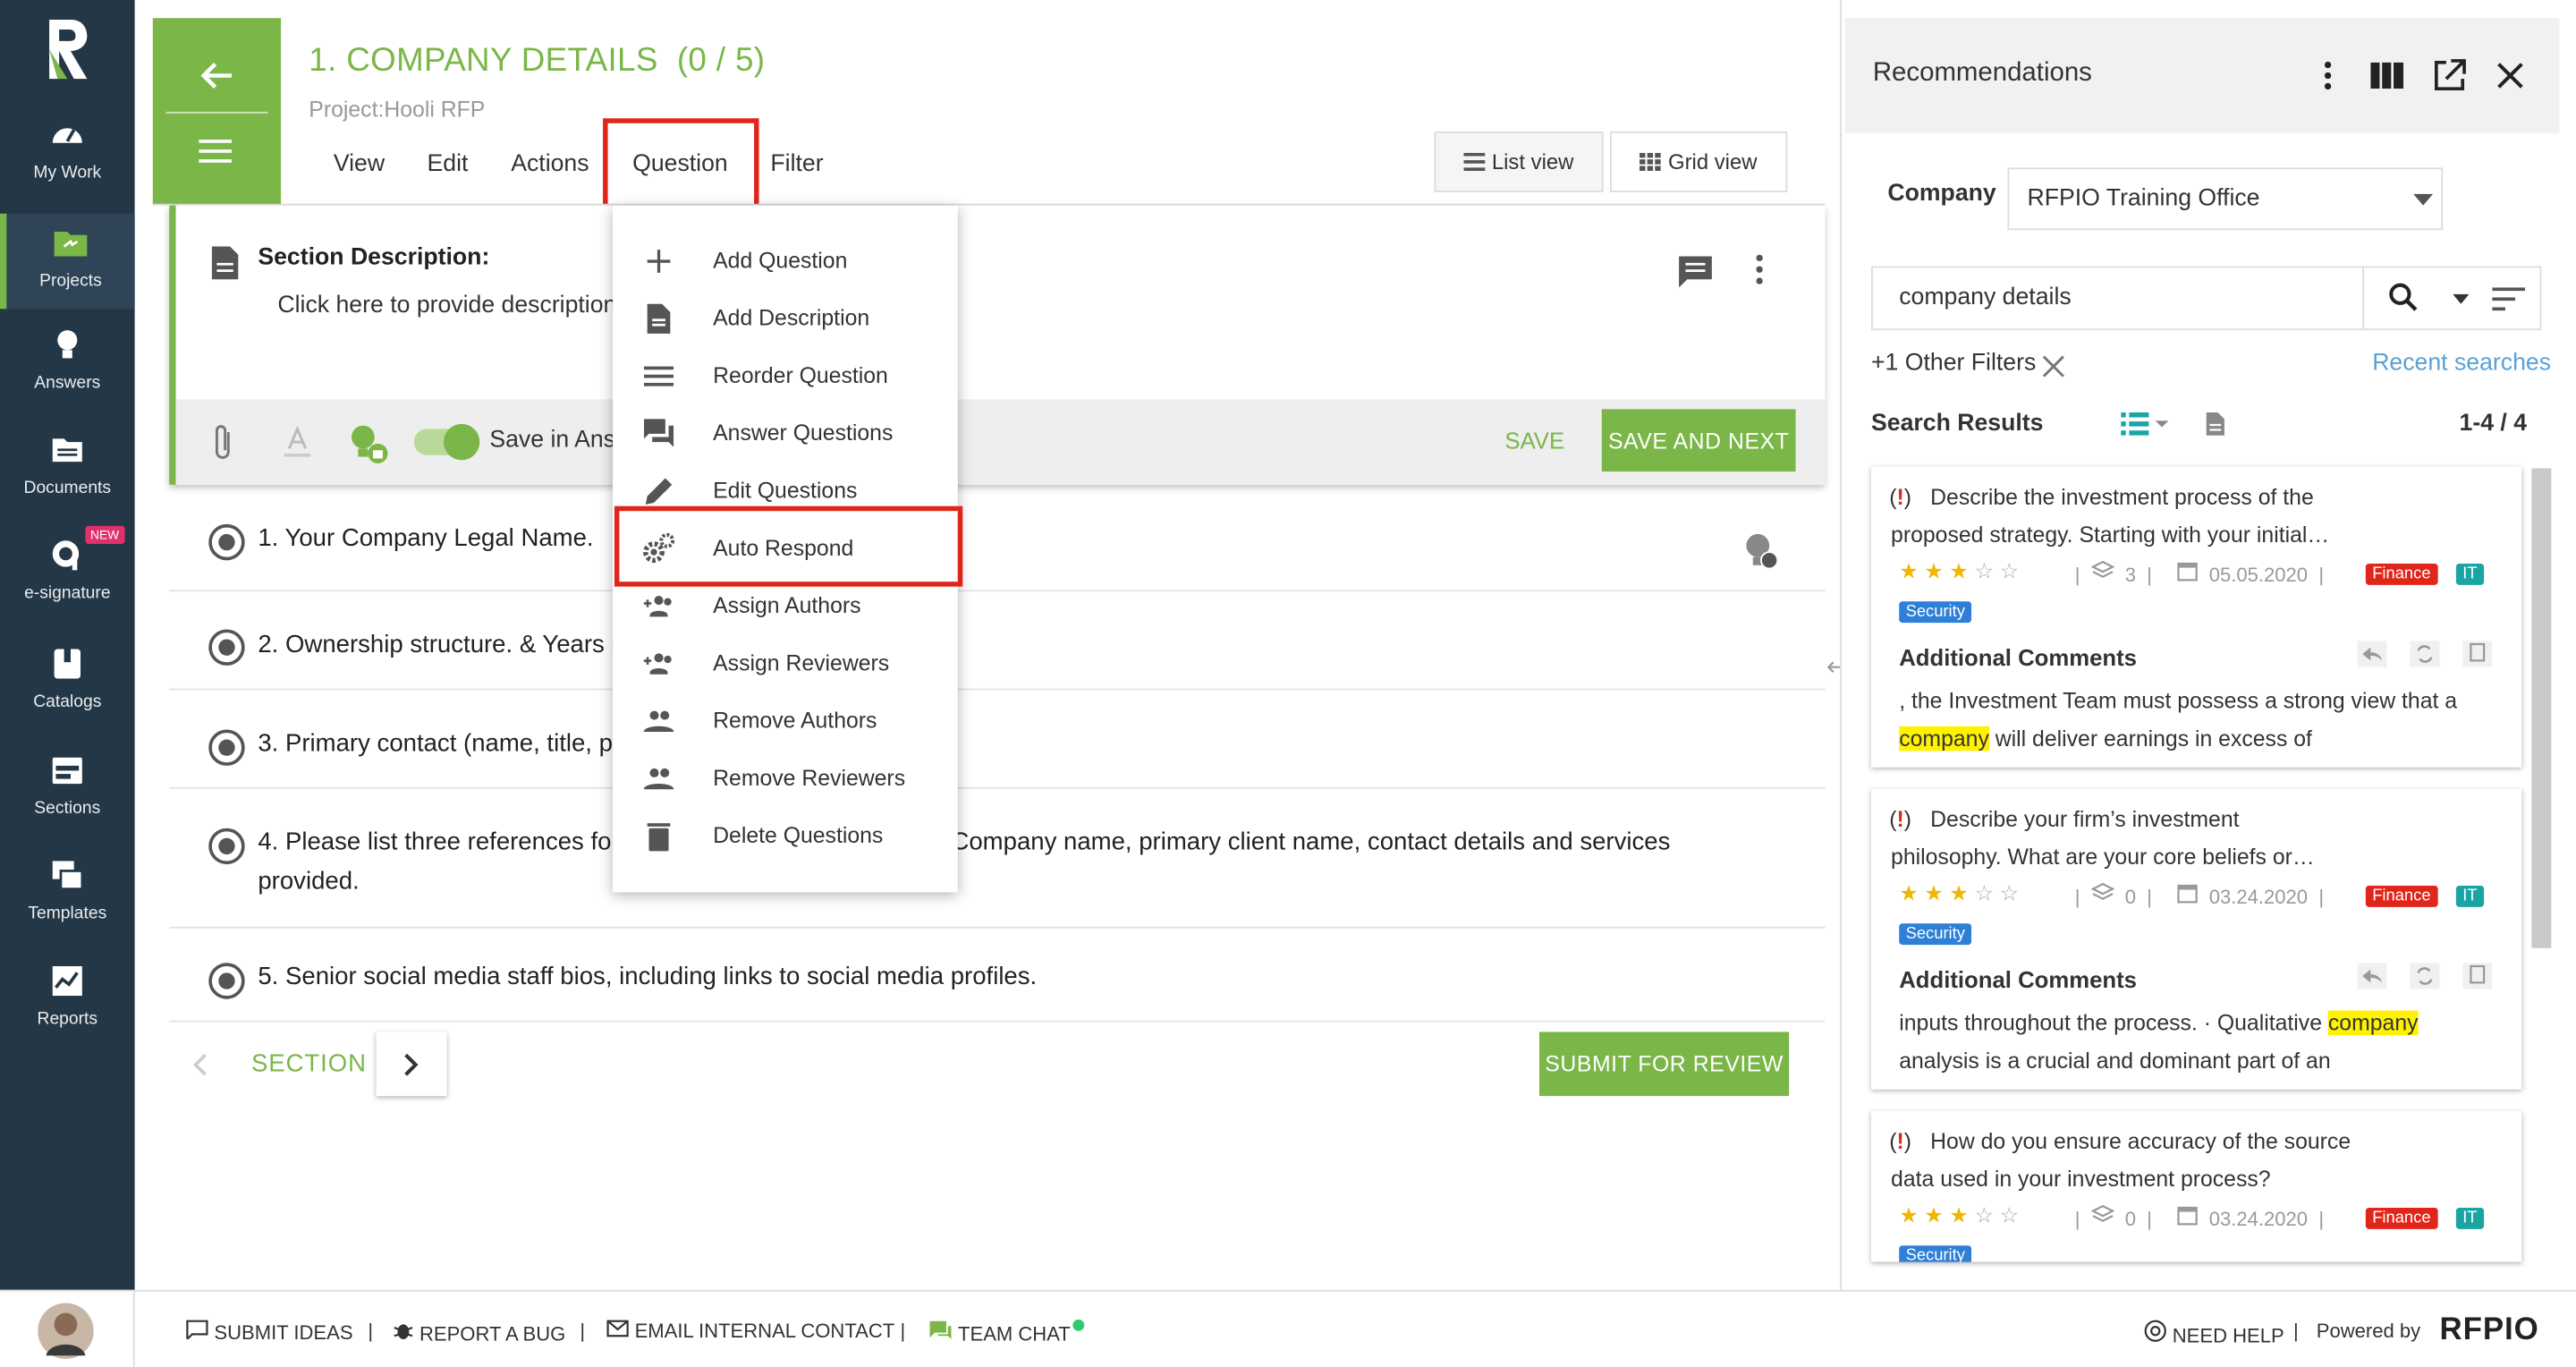 The width and height of the screenshot is (2576, 1367). Describe the element at coordinates (785, 720) in the screenshot. I see `menu-item-remove-authors: Remove Authors` at that location.